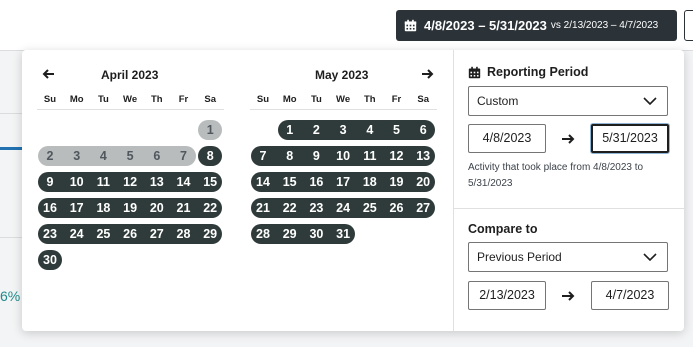 This screenshot has height=347, width=693. I want to click on compare-range-label: vs 2/13/2023 – 4/7/2023, so click(604, 25).